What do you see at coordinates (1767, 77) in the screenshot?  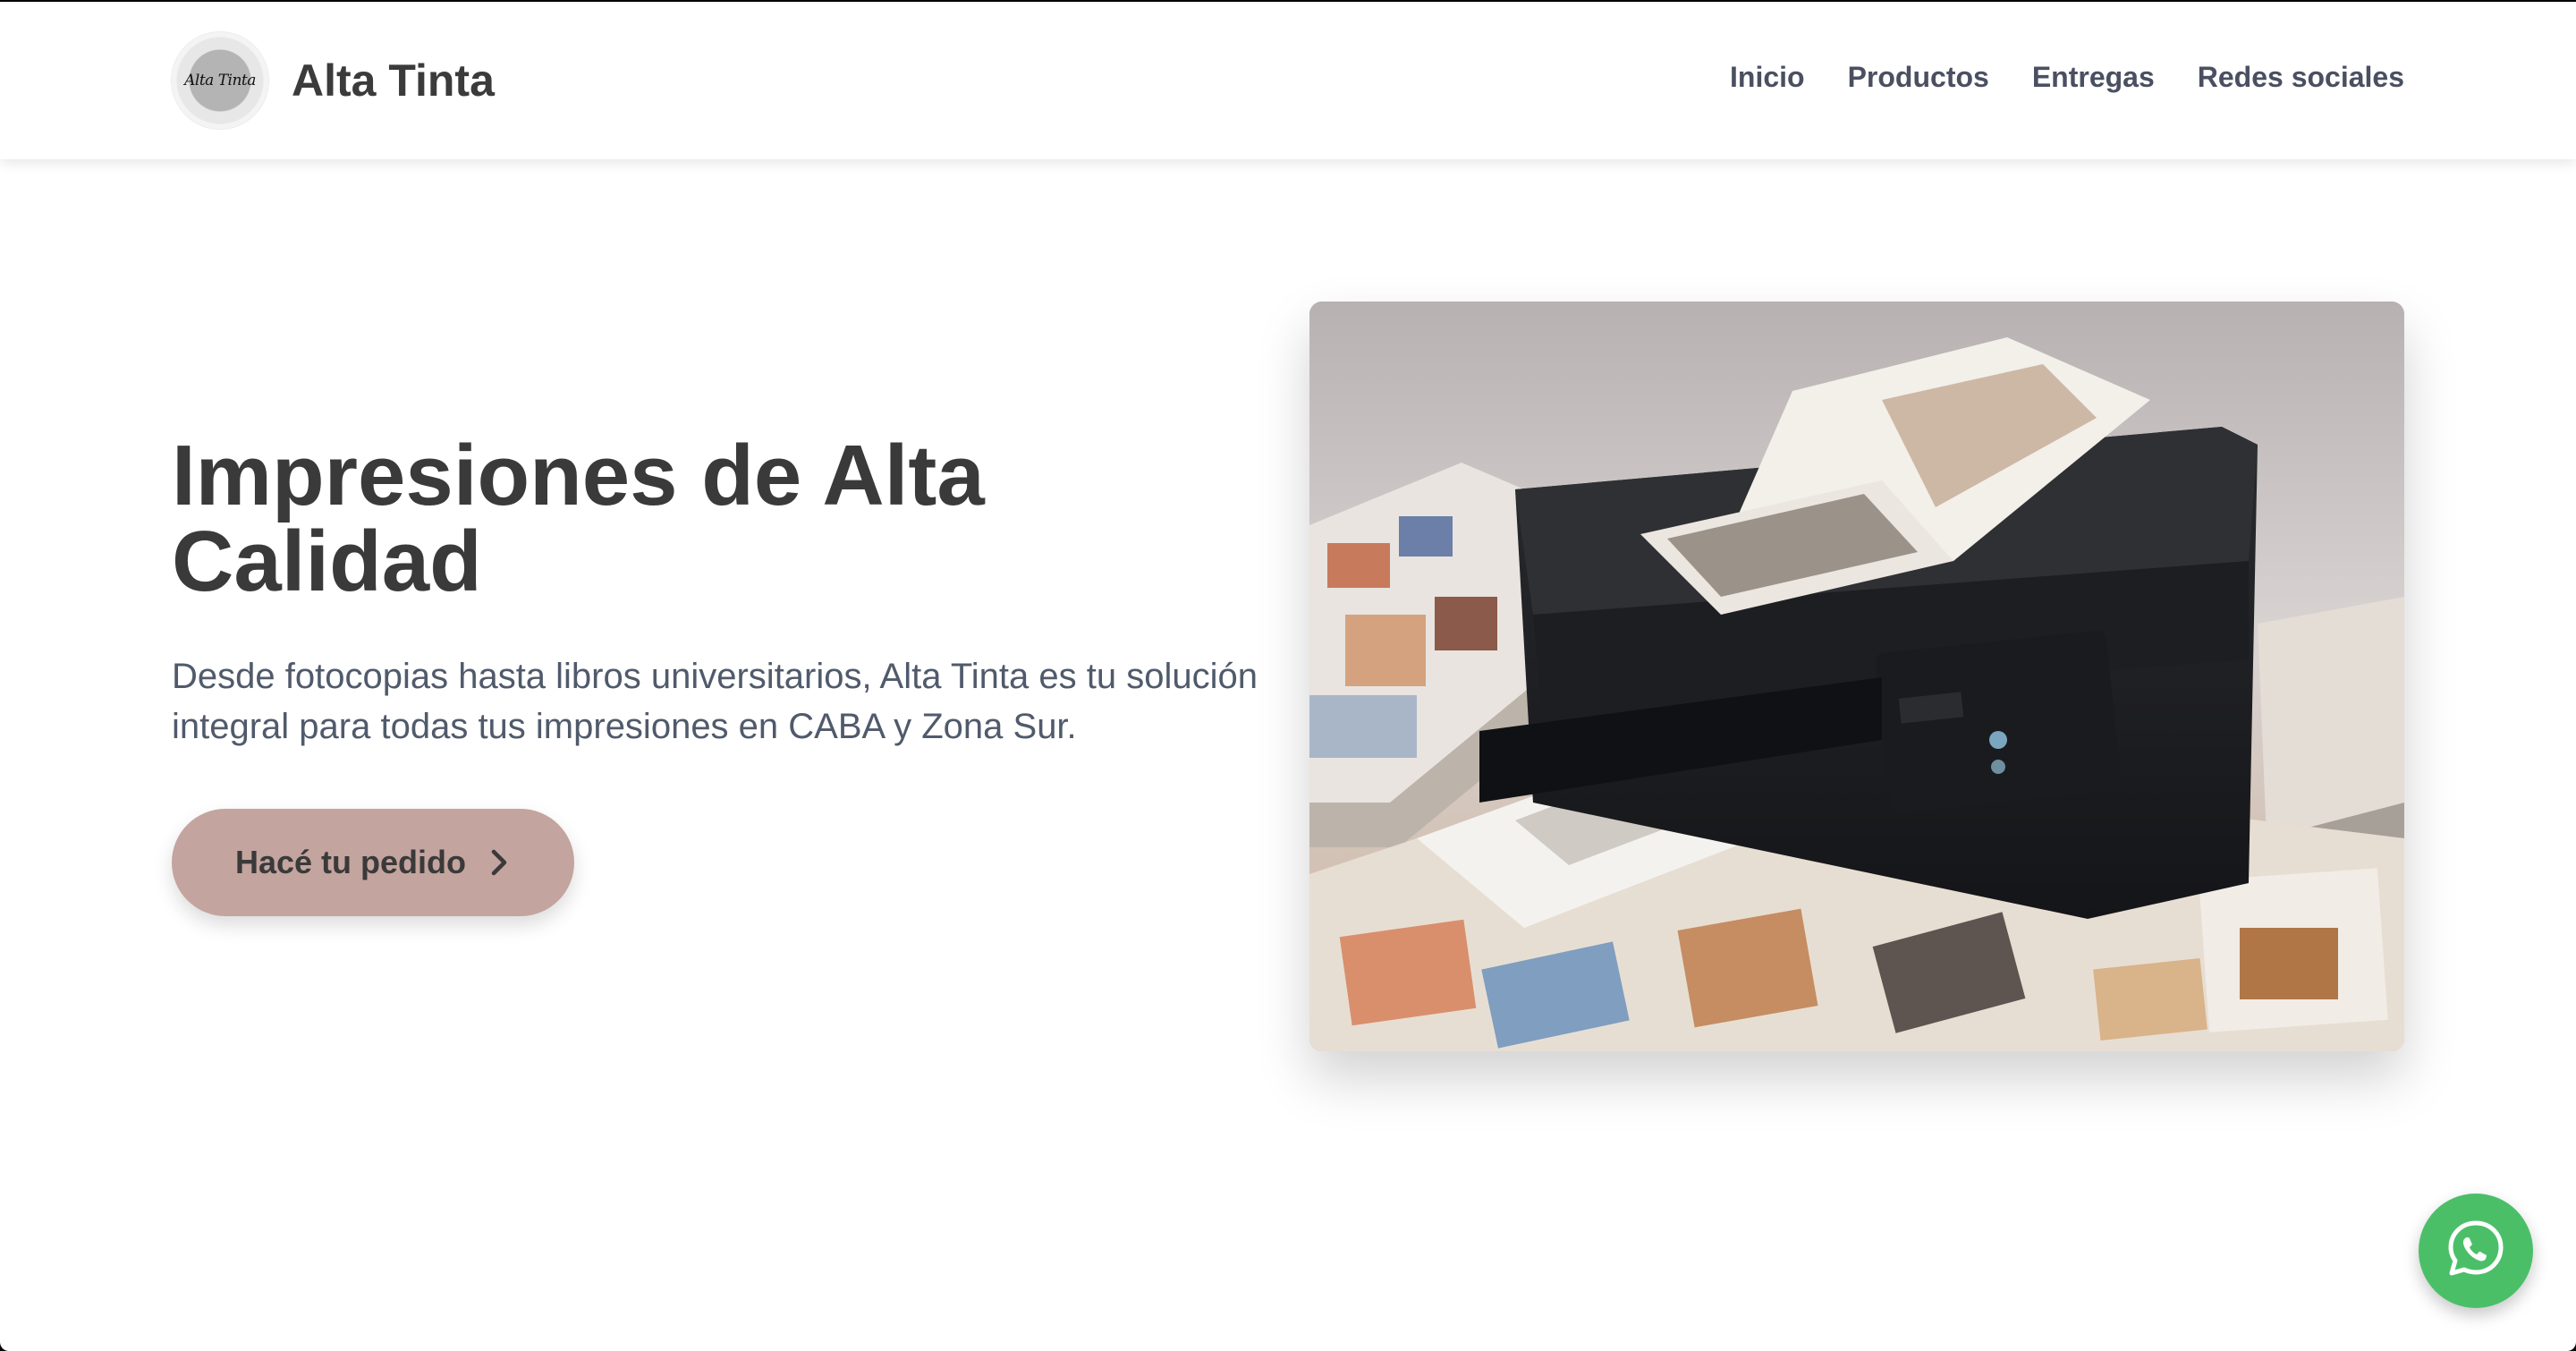 I see `nav-inicio: Inicio` at bounding box center [1767, 77].